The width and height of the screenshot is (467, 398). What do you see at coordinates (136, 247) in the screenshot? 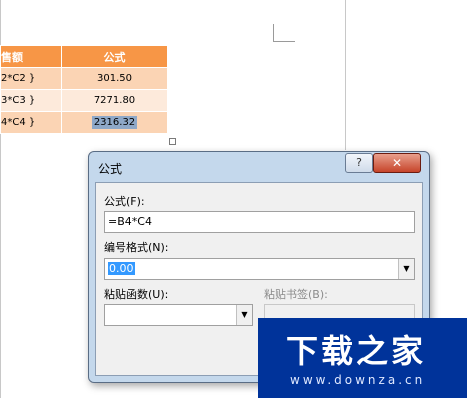
I see `number-format-label: 编号格式(N):` at bounding box center [136, 247].